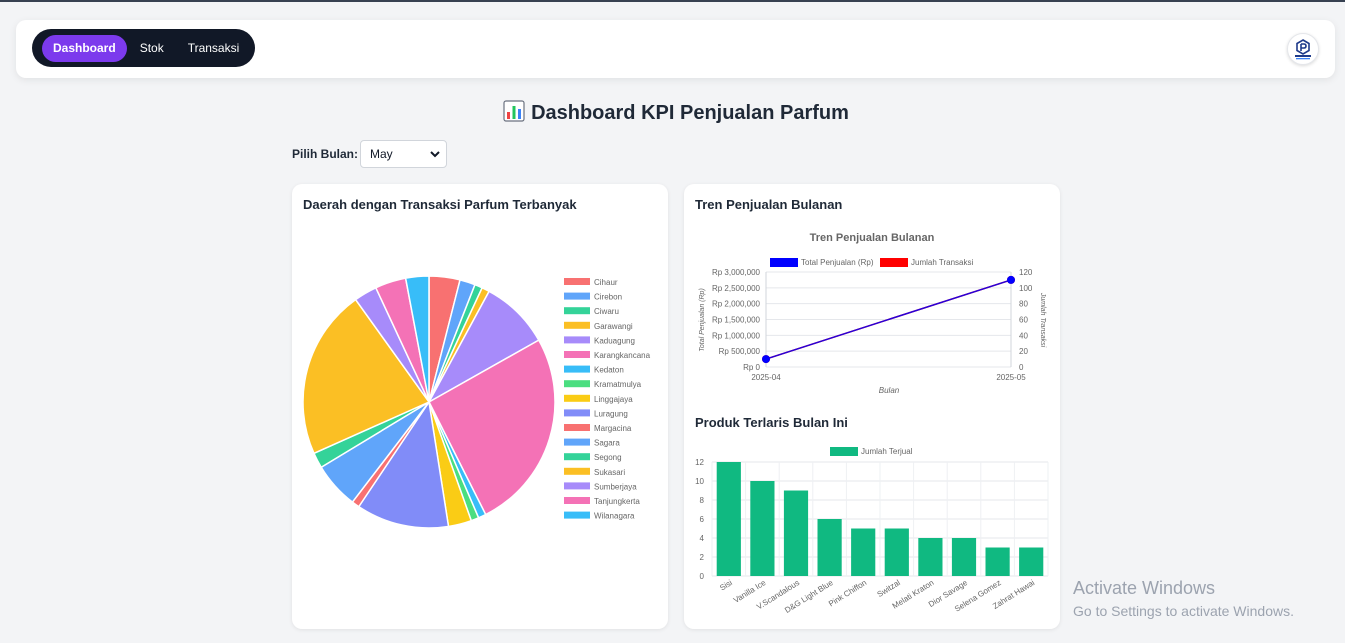 This screenshot has width=1345, height=643. I want to click on y2-tick-label: 60, so click(1023, 320).